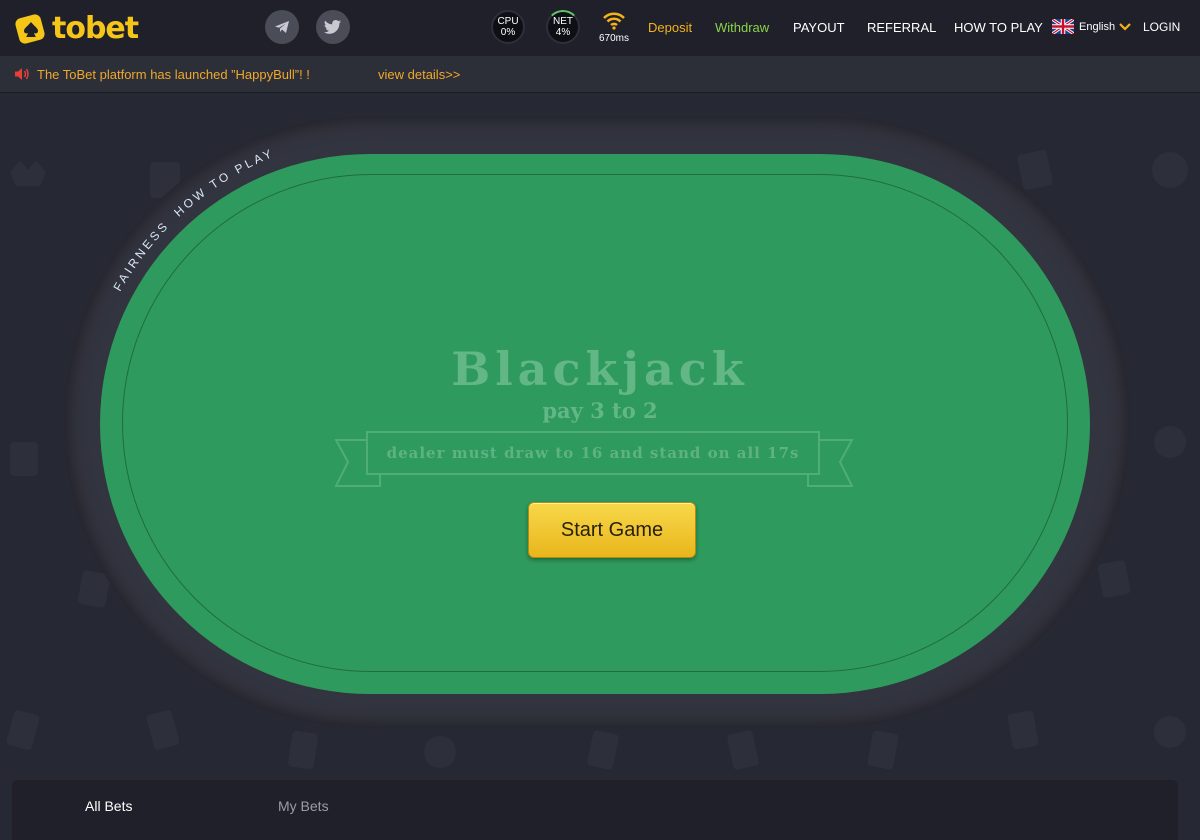  Describe the element at coordinates (141, 256) in the screenshot. I see `fairness-link: FAIRNESS` at that location.